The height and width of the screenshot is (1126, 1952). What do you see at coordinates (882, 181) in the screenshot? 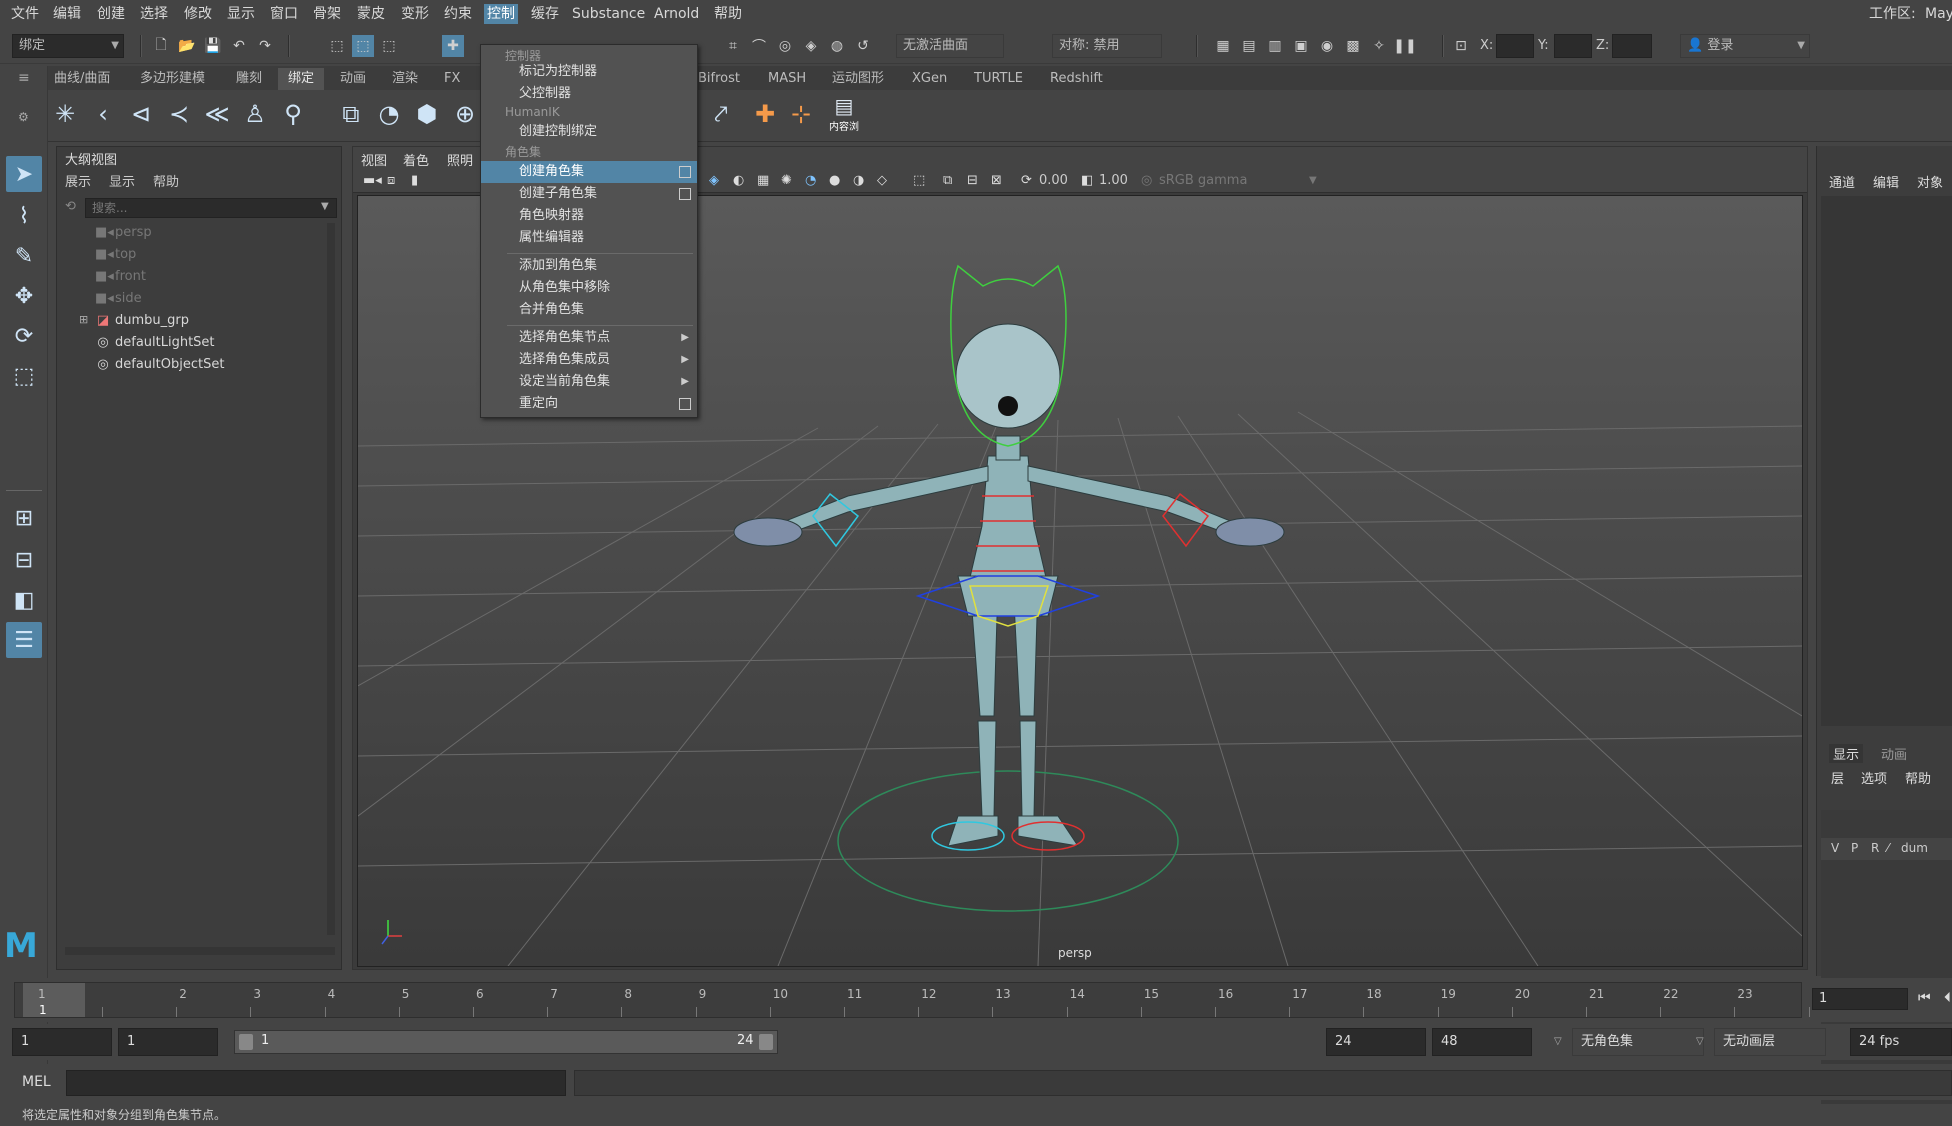
I see `aa-icon: ◇` at bounding box center [882, 181].